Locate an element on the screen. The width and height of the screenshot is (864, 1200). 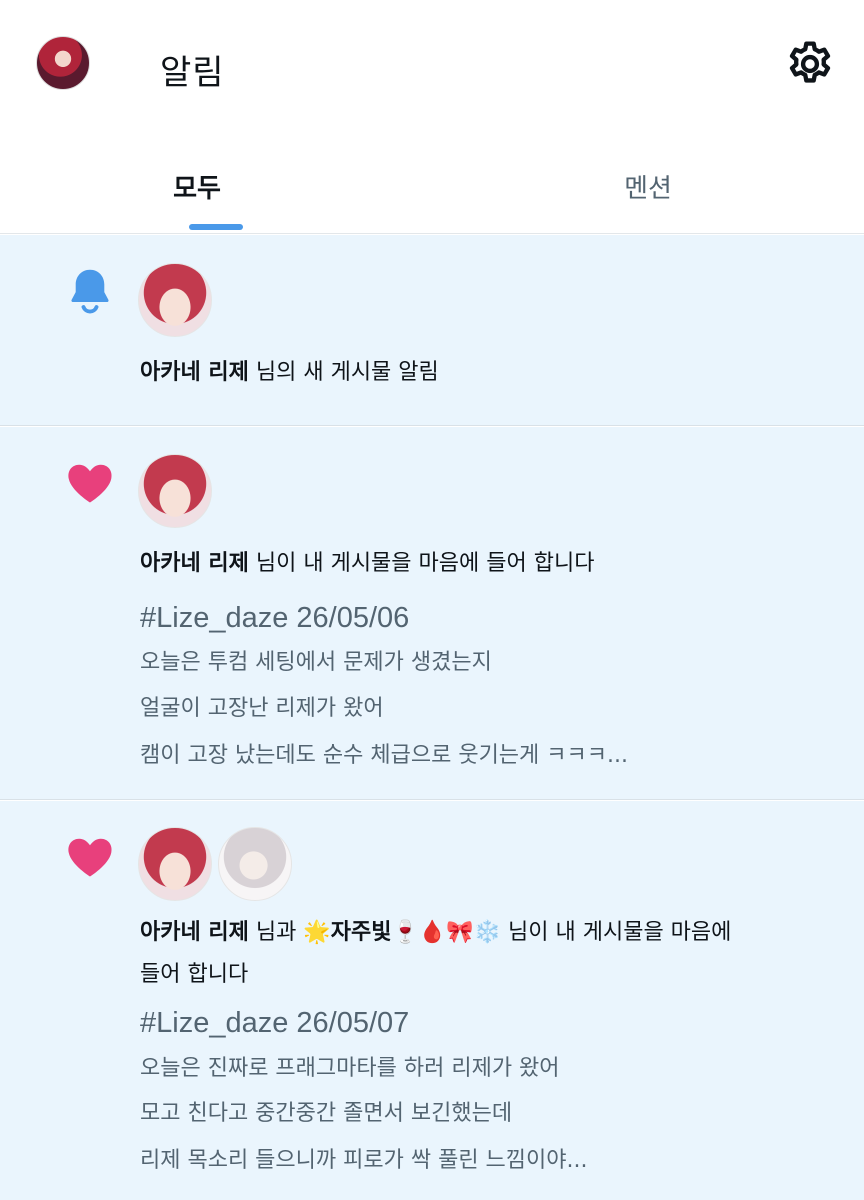
tab-all: 모두 is located at coordinates (216, 192).